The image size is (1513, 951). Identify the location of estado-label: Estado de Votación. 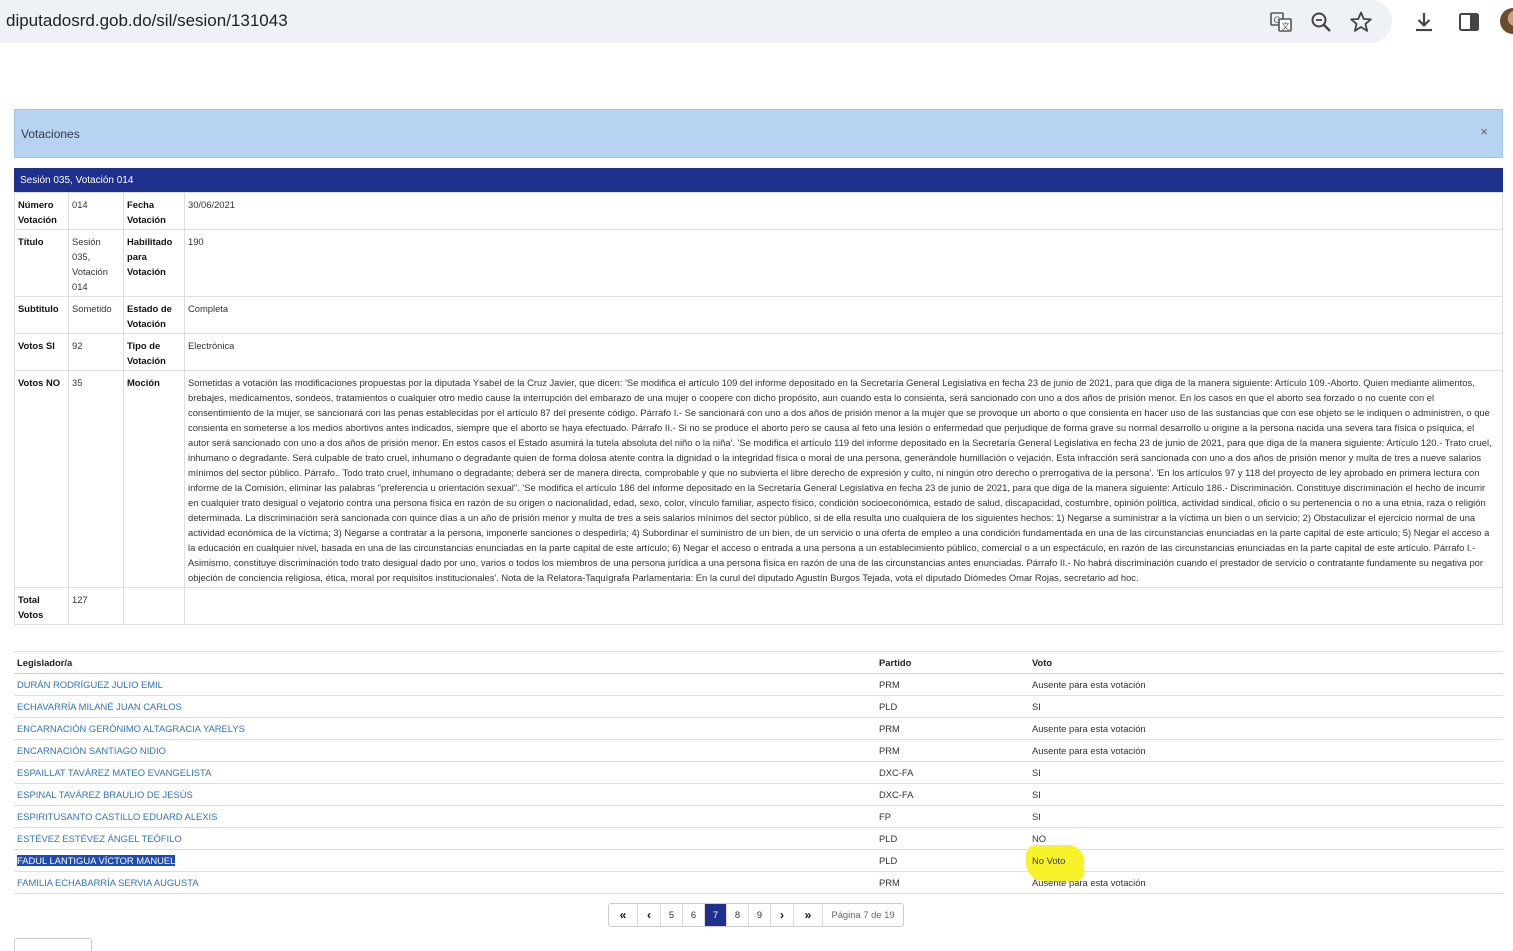
(154, 315).